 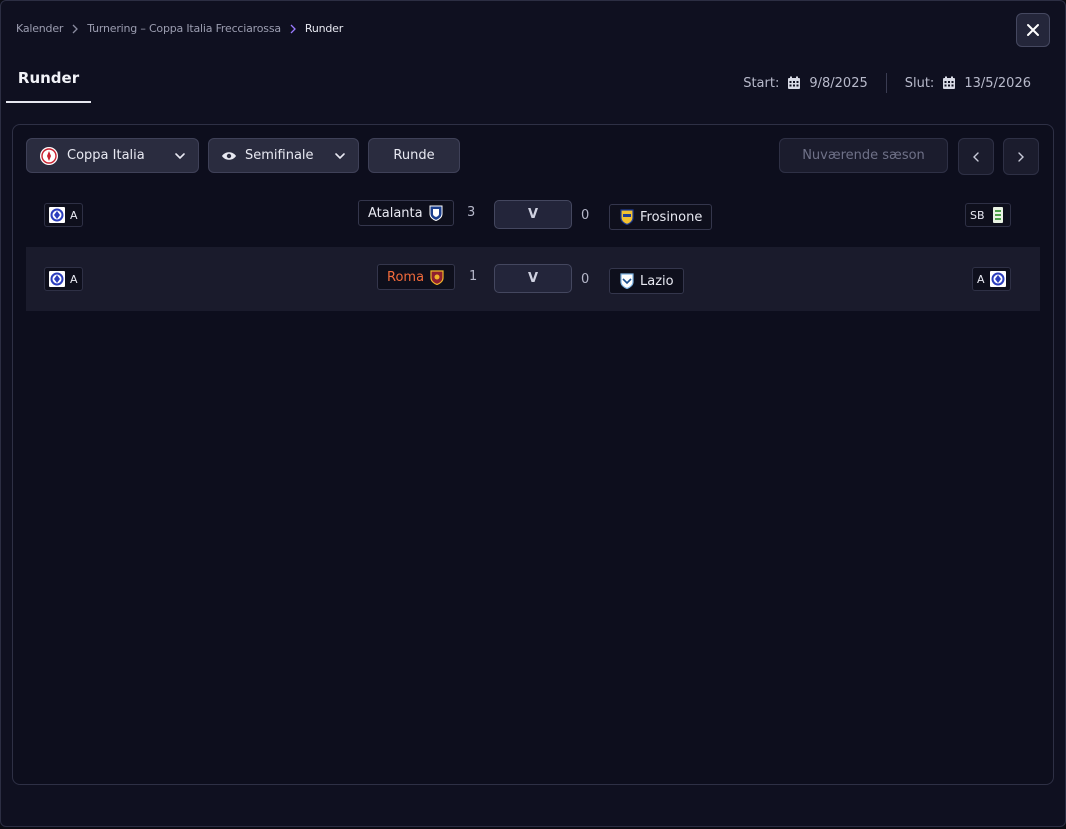 I want to click on breadcrumb-current: Runder, so click(x=324, y=28).